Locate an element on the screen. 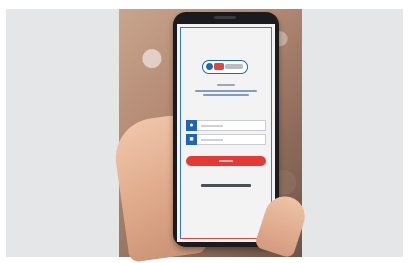 The width and height of the screenshot is (409, 263). phone-speaker is located at coordinates (225, 17).